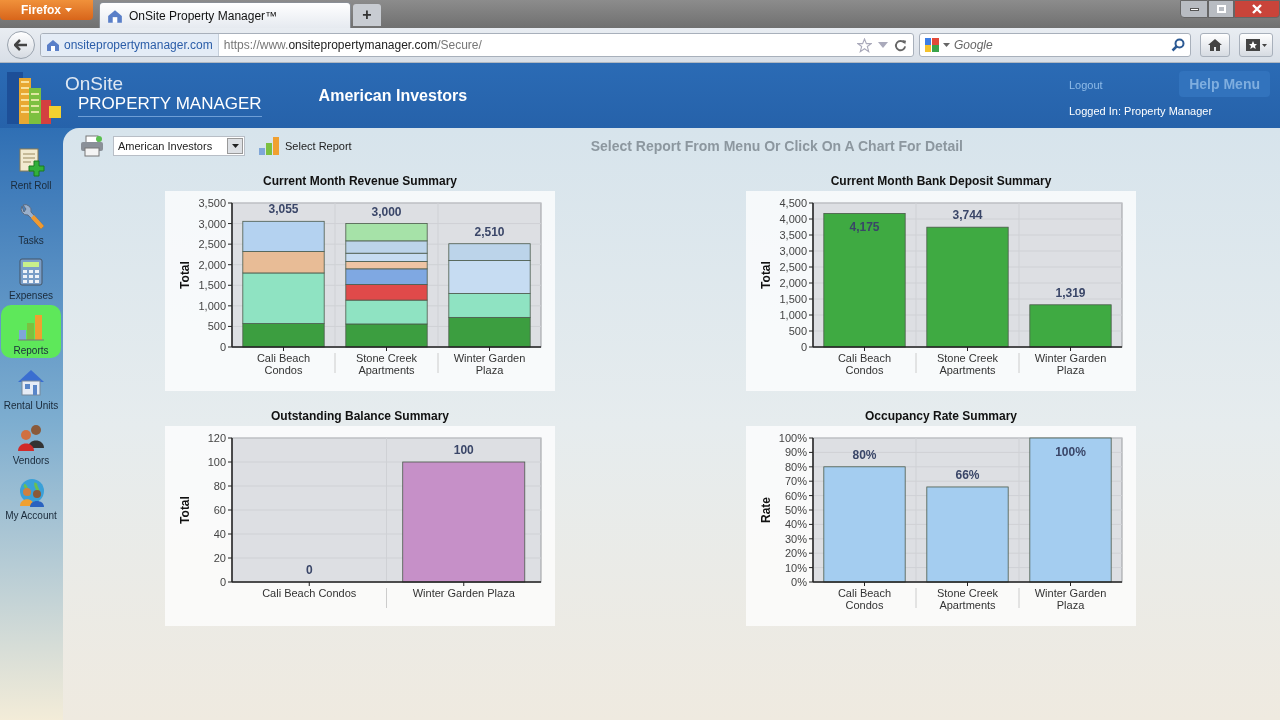 The width and height of the screenshot is (1280, 720). Describe the element at coordinates (932, 45) in the screenshot. I see `search-engine-icon` at that location.